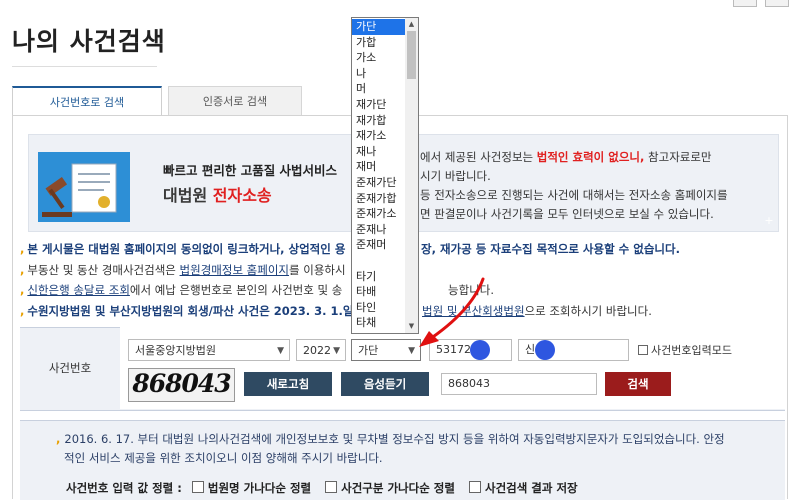 The height and width of the screenshot is (500, 800). What do you see at coordinates (379, 27) in the screenshot?
I see `case-type-option: 가단` at bounding box center [379, 27].